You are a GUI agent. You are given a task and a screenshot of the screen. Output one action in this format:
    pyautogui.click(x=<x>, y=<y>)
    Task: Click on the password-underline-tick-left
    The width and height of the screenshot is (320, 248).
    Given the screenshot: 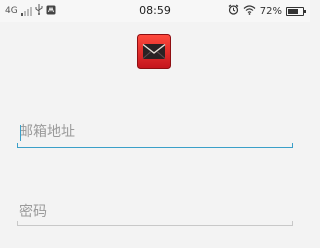 What is the action you would take?
    pyautogui.click(x=17, y=223)
    